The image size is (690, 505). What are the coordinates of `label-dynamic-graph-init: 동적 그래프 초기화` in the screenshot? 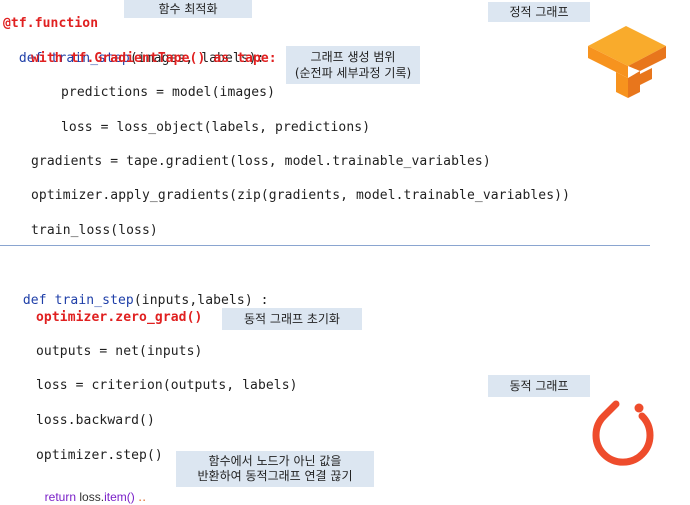 It's located at (292, 319).